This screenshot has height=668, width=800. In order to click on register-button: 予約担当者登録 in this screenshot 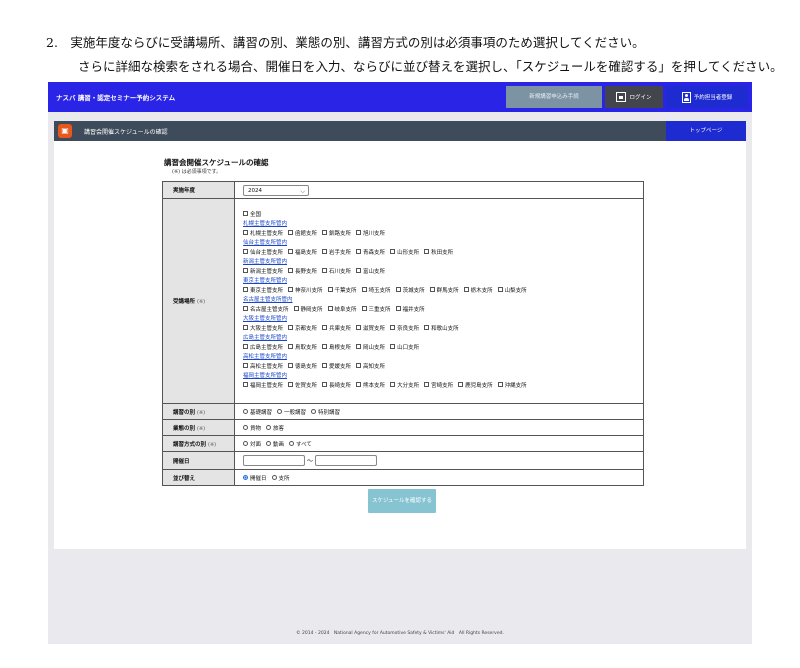, I will do `click(707, 97)`.